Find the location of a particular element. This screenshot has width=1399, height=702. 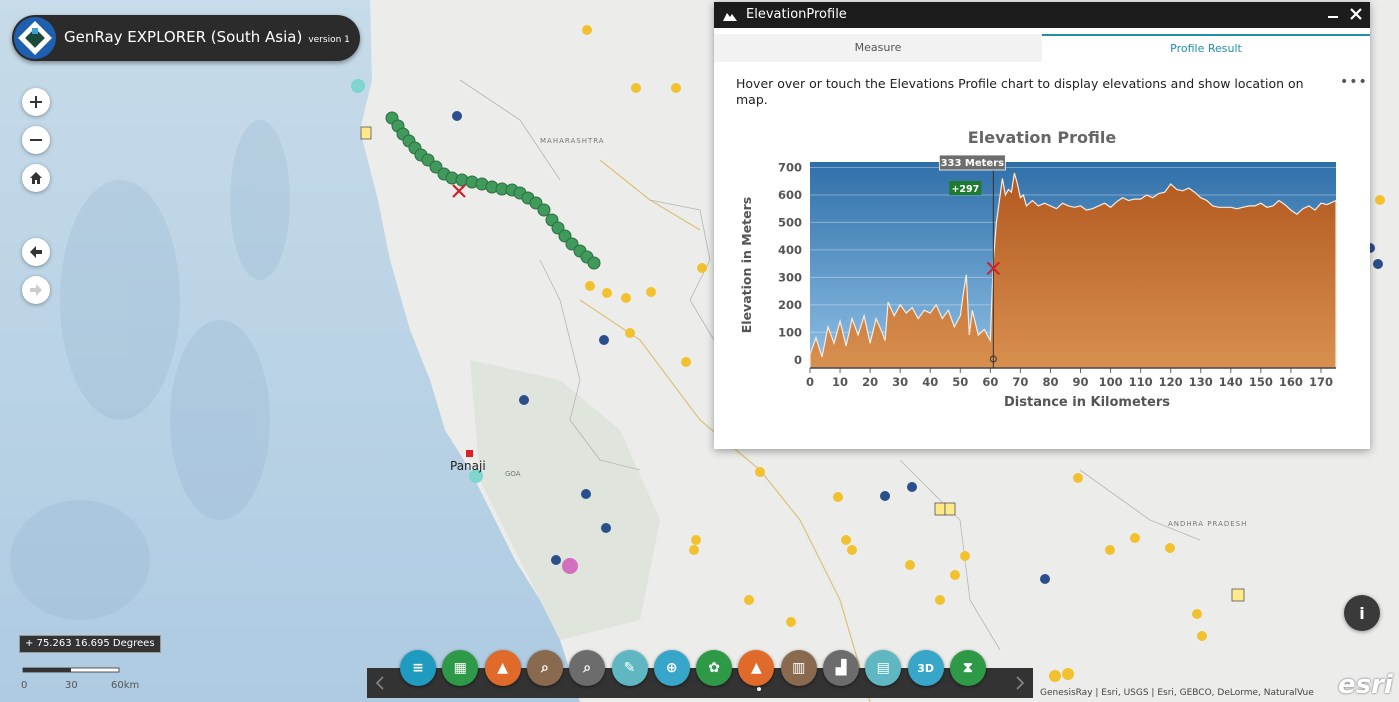

arrow-left-icon is located at coordinates (36, 252).